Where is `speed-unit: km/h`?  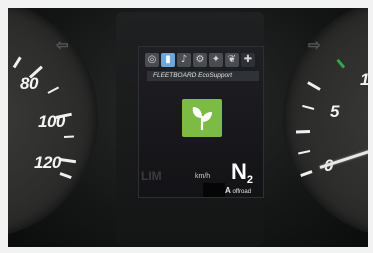
speed-unit: km/h is located at coordinates (203, 176).